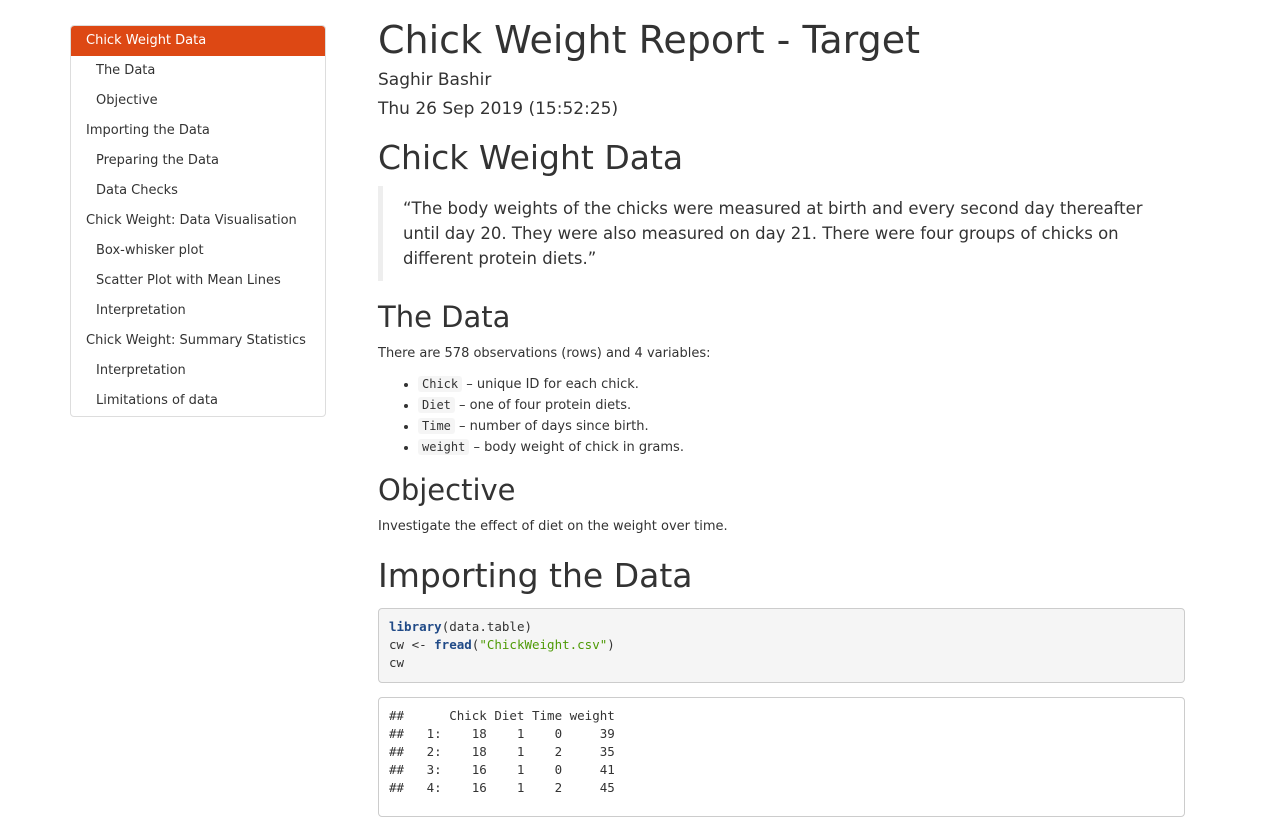 The height and width of the screenshot is (817, 1280). I want to click on heading-importing-the-data: Importing the Data, so click(535, 575).